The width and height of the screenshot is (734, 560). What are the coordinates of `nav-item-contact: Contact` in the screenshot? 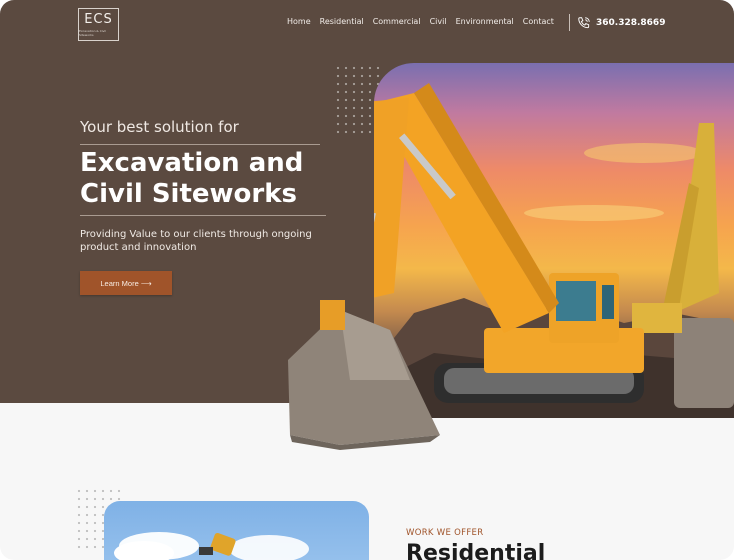 It's located at (538, 21).